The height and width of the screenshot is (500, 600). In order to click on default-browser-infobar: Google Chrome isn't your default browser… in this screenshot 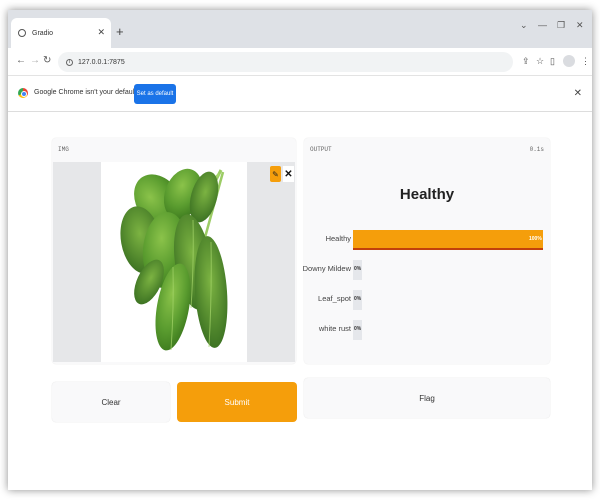, I will do `click(300, 94)`.